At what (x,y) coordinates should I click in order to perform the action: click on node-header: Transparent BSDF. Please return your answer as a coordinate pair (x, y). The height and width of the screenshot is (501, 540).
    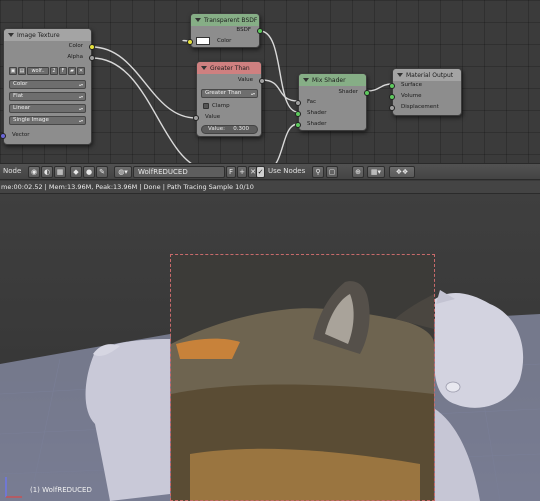
    Looking at the image, I should click on (225, 20).